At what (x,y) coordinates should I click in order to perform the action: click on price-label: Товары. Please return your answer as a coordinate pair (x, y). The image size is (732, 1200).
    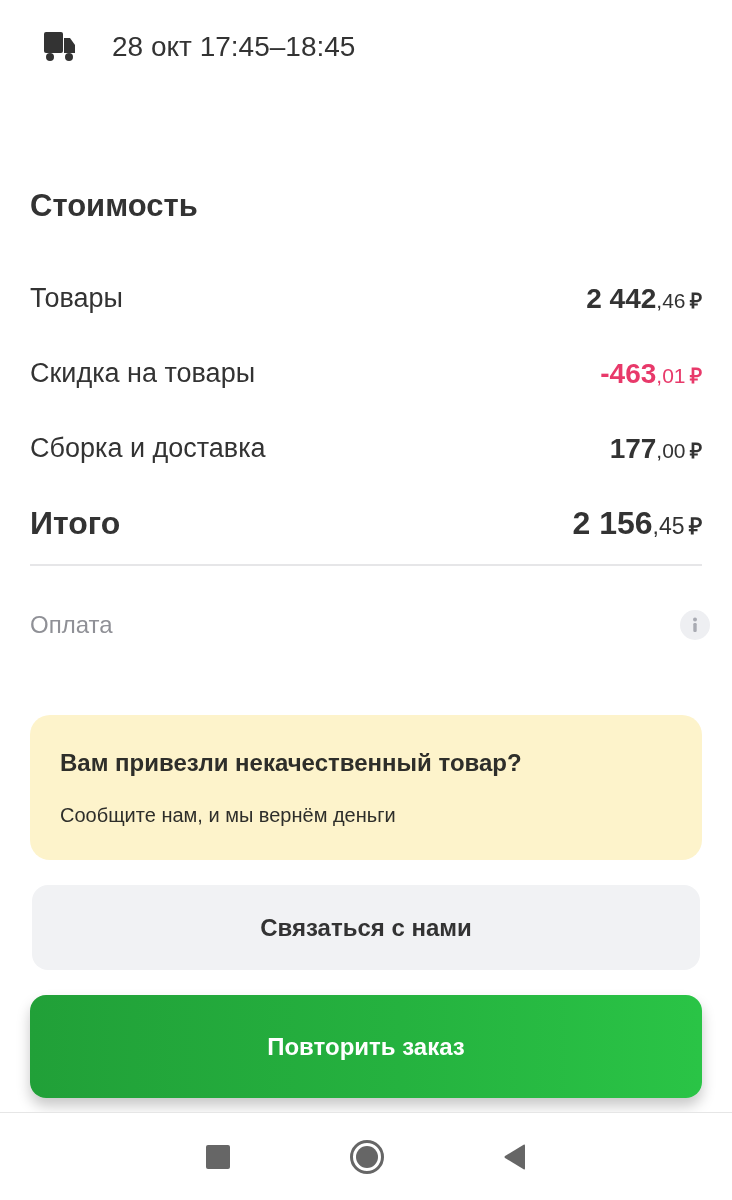
    Looking at the image, I should click on (76, 298).